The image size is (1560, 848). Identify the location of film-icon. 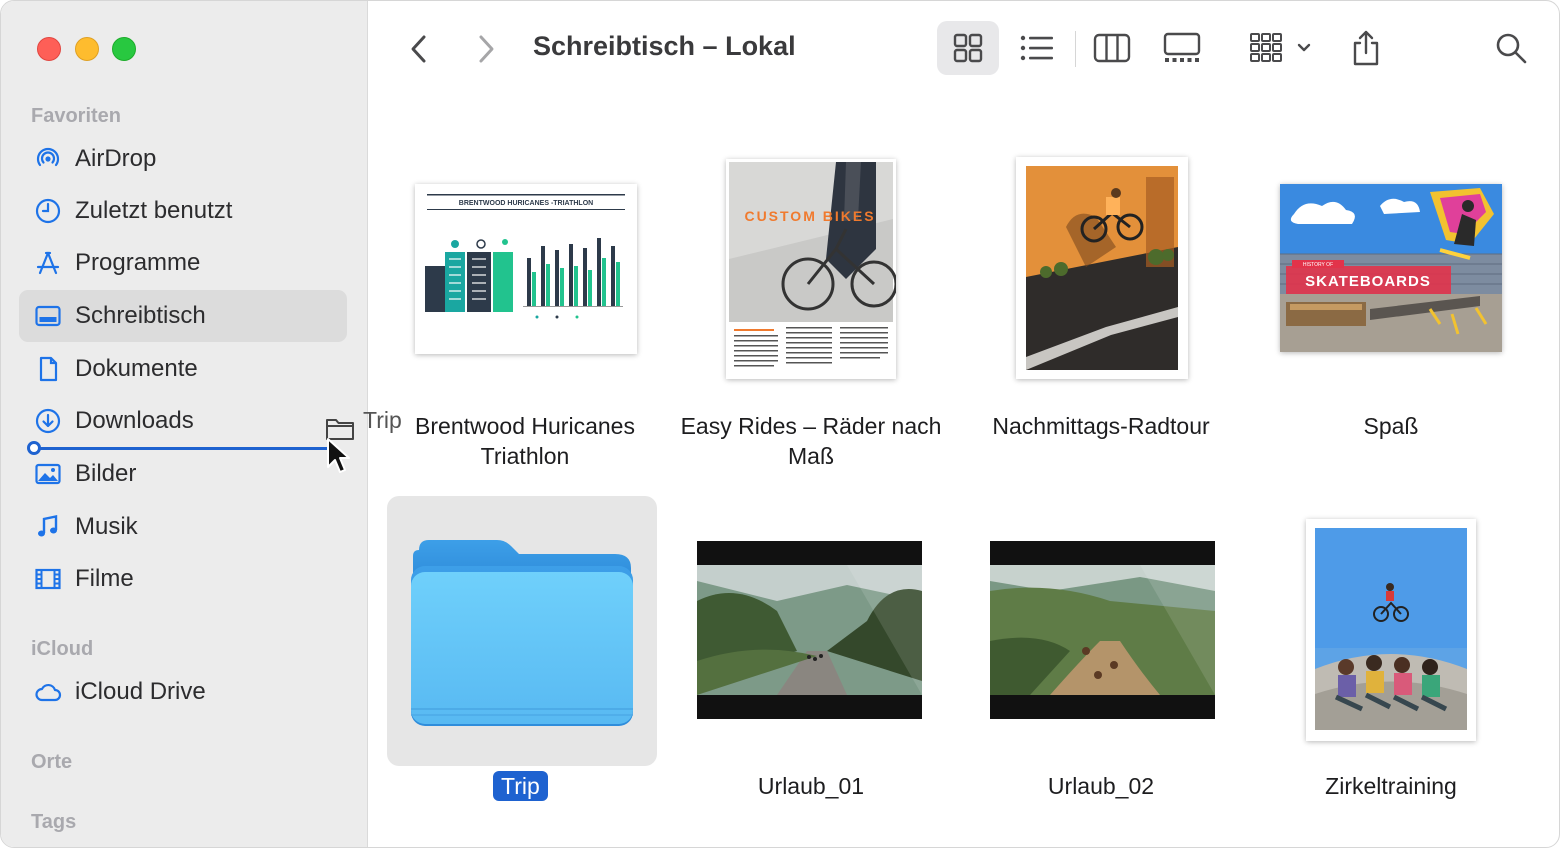
(48, 579).